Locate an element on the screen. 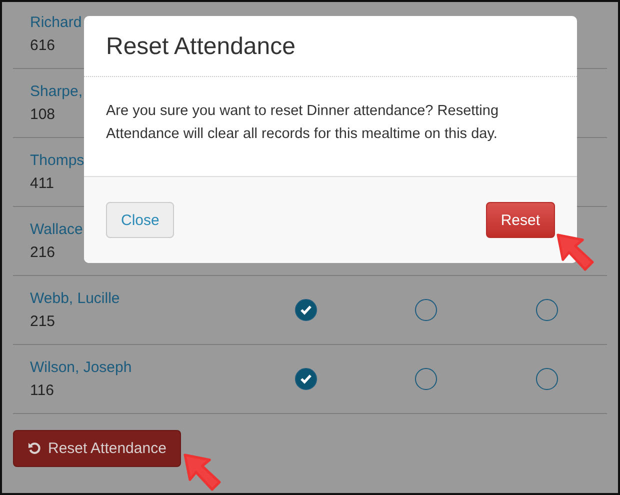  dialog-title: Reset Attendance is located at coordinates (201, 47).